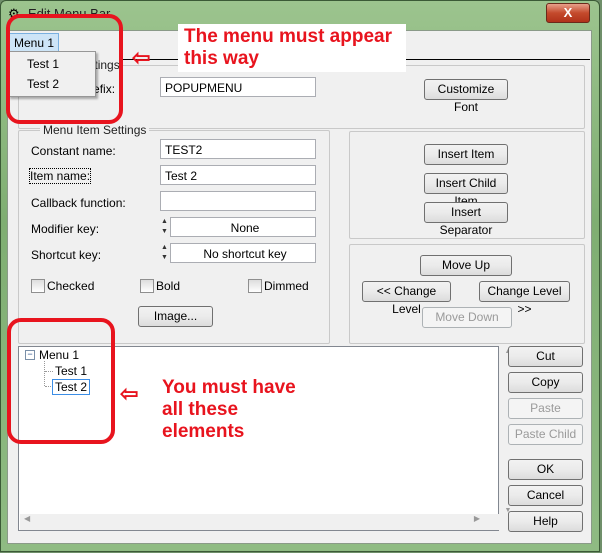 The image size is (602, 553). What do you see at coordinates (71, 286) in the screenshot?
I see `checked-label: Checked` at bounding box center [71, 286].